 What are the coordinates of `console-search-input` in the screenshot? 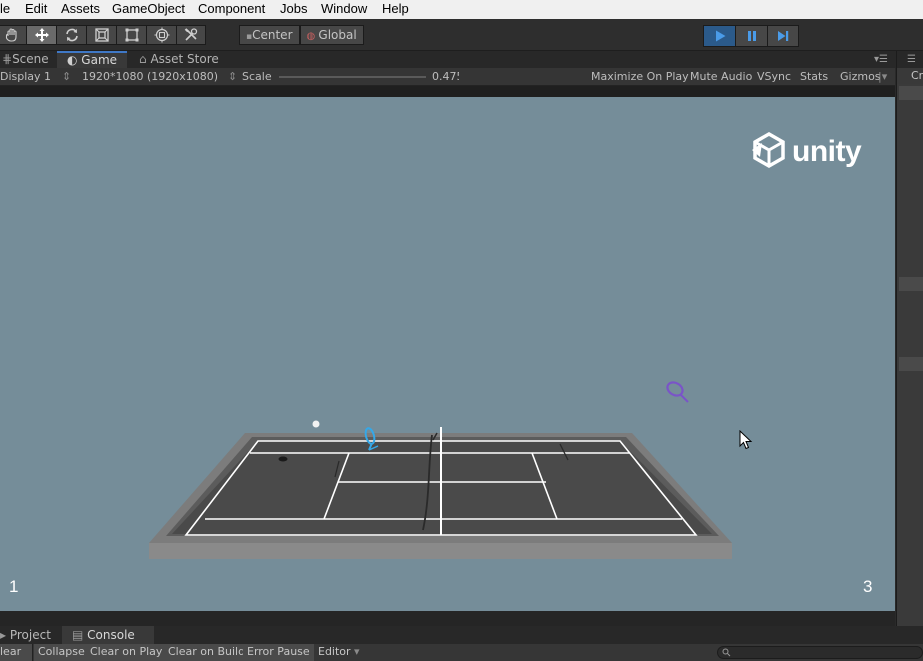 It's located at (820, 652).